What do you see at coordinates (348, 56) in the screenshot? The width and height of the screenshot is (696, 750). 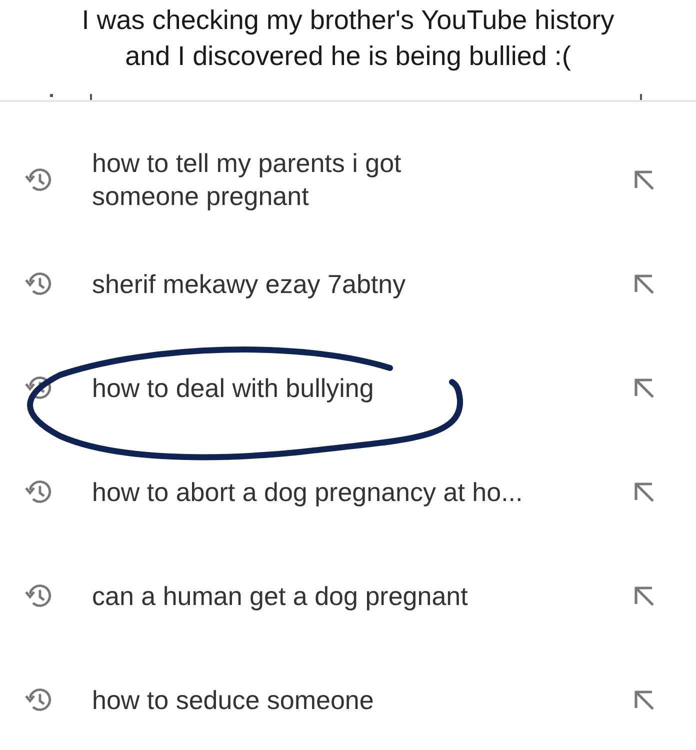 I see `caption-line: and I discovered he is being bullied :(` at bounding box center [348, 56].